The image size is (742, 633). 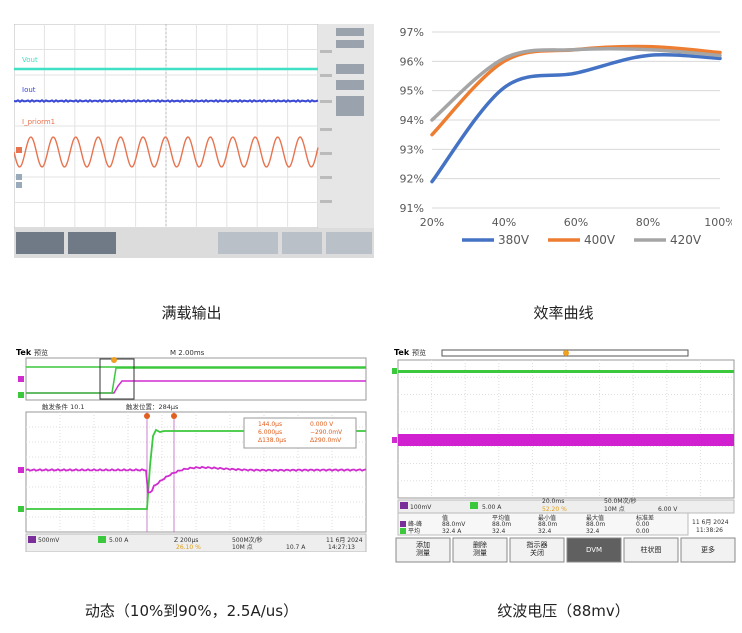 I want to click on scope-button-label: 更多, so click(x=708, y=549).